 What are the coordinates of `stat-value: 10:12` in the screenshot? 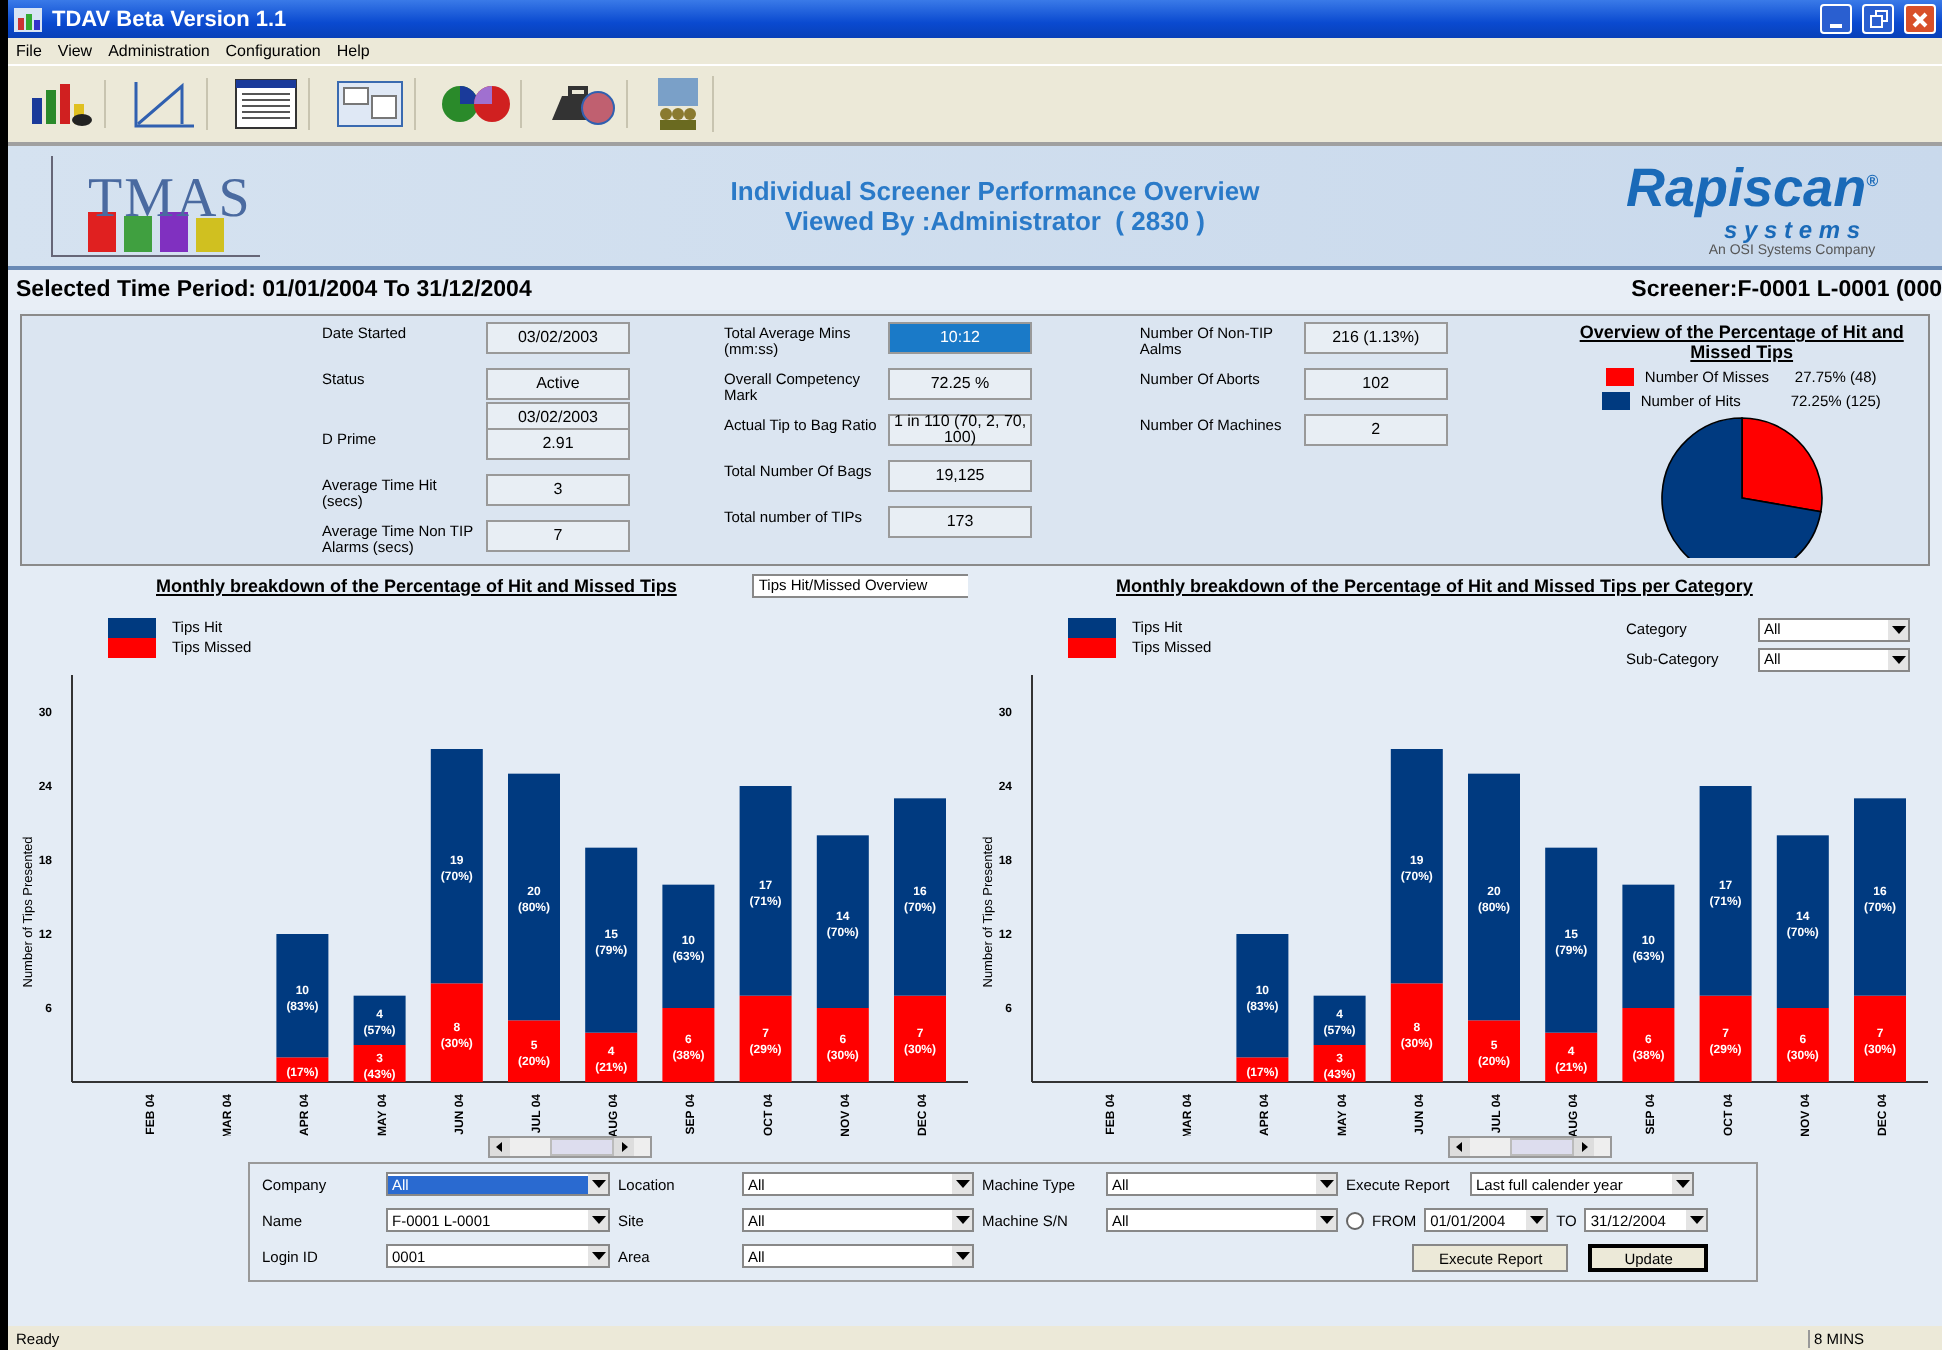 It's located at (960, 338).